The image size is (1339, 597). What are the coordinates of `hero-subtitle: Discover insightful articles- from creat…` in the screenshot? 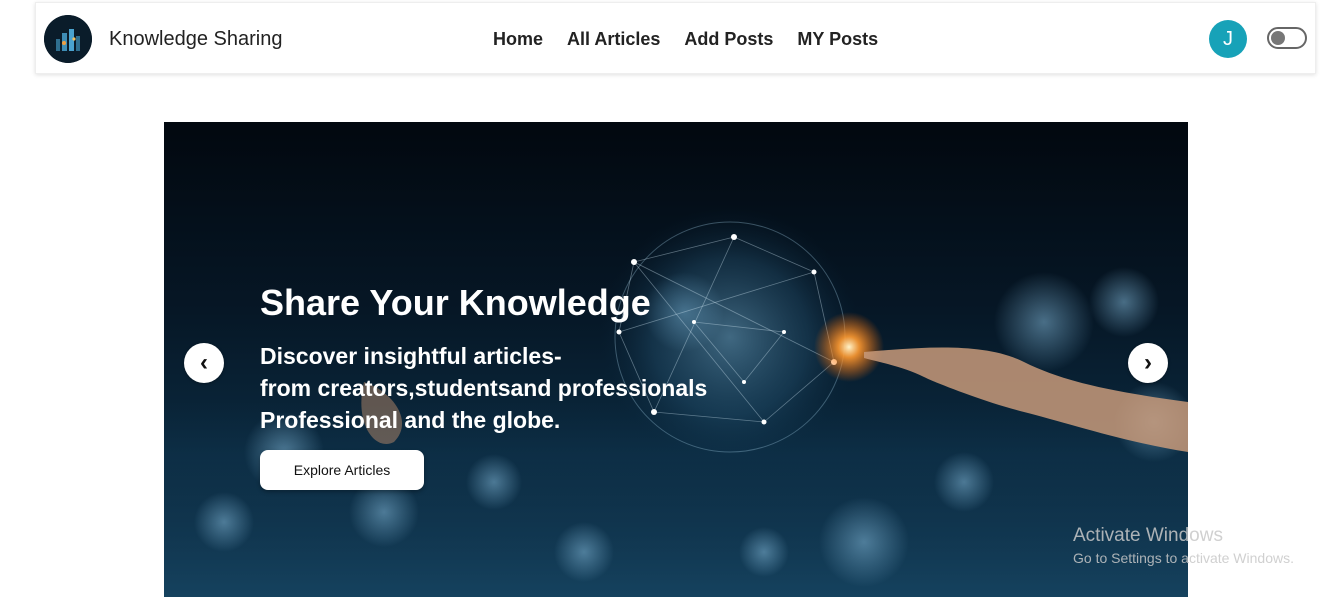 It's located at (520, 388).